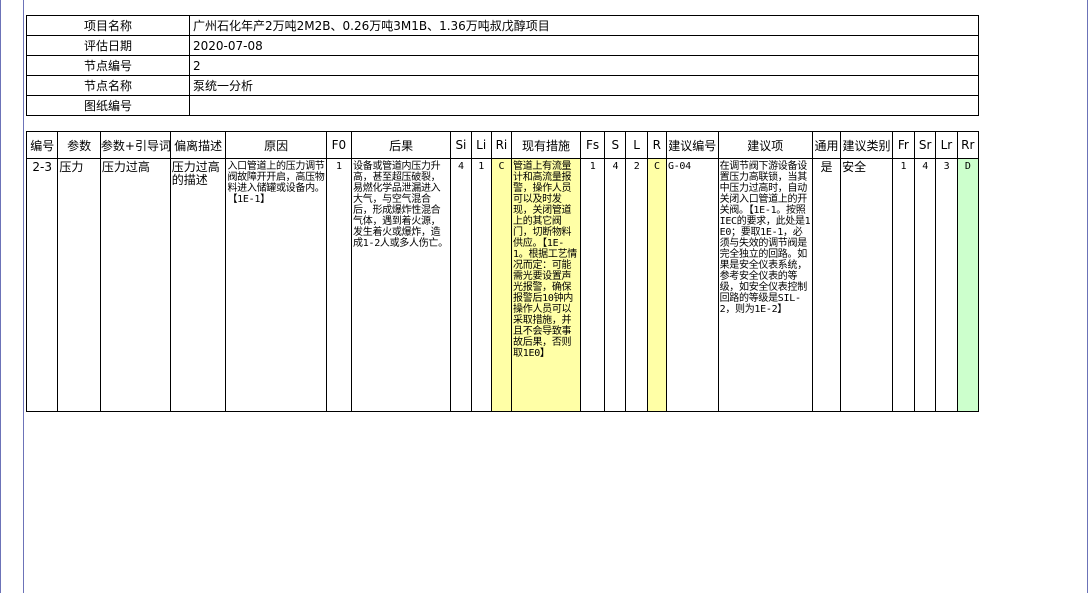 This screenshot has width=1090, height=593. I want to click on info-key-node-name: 节点名称, so click(108, 85).